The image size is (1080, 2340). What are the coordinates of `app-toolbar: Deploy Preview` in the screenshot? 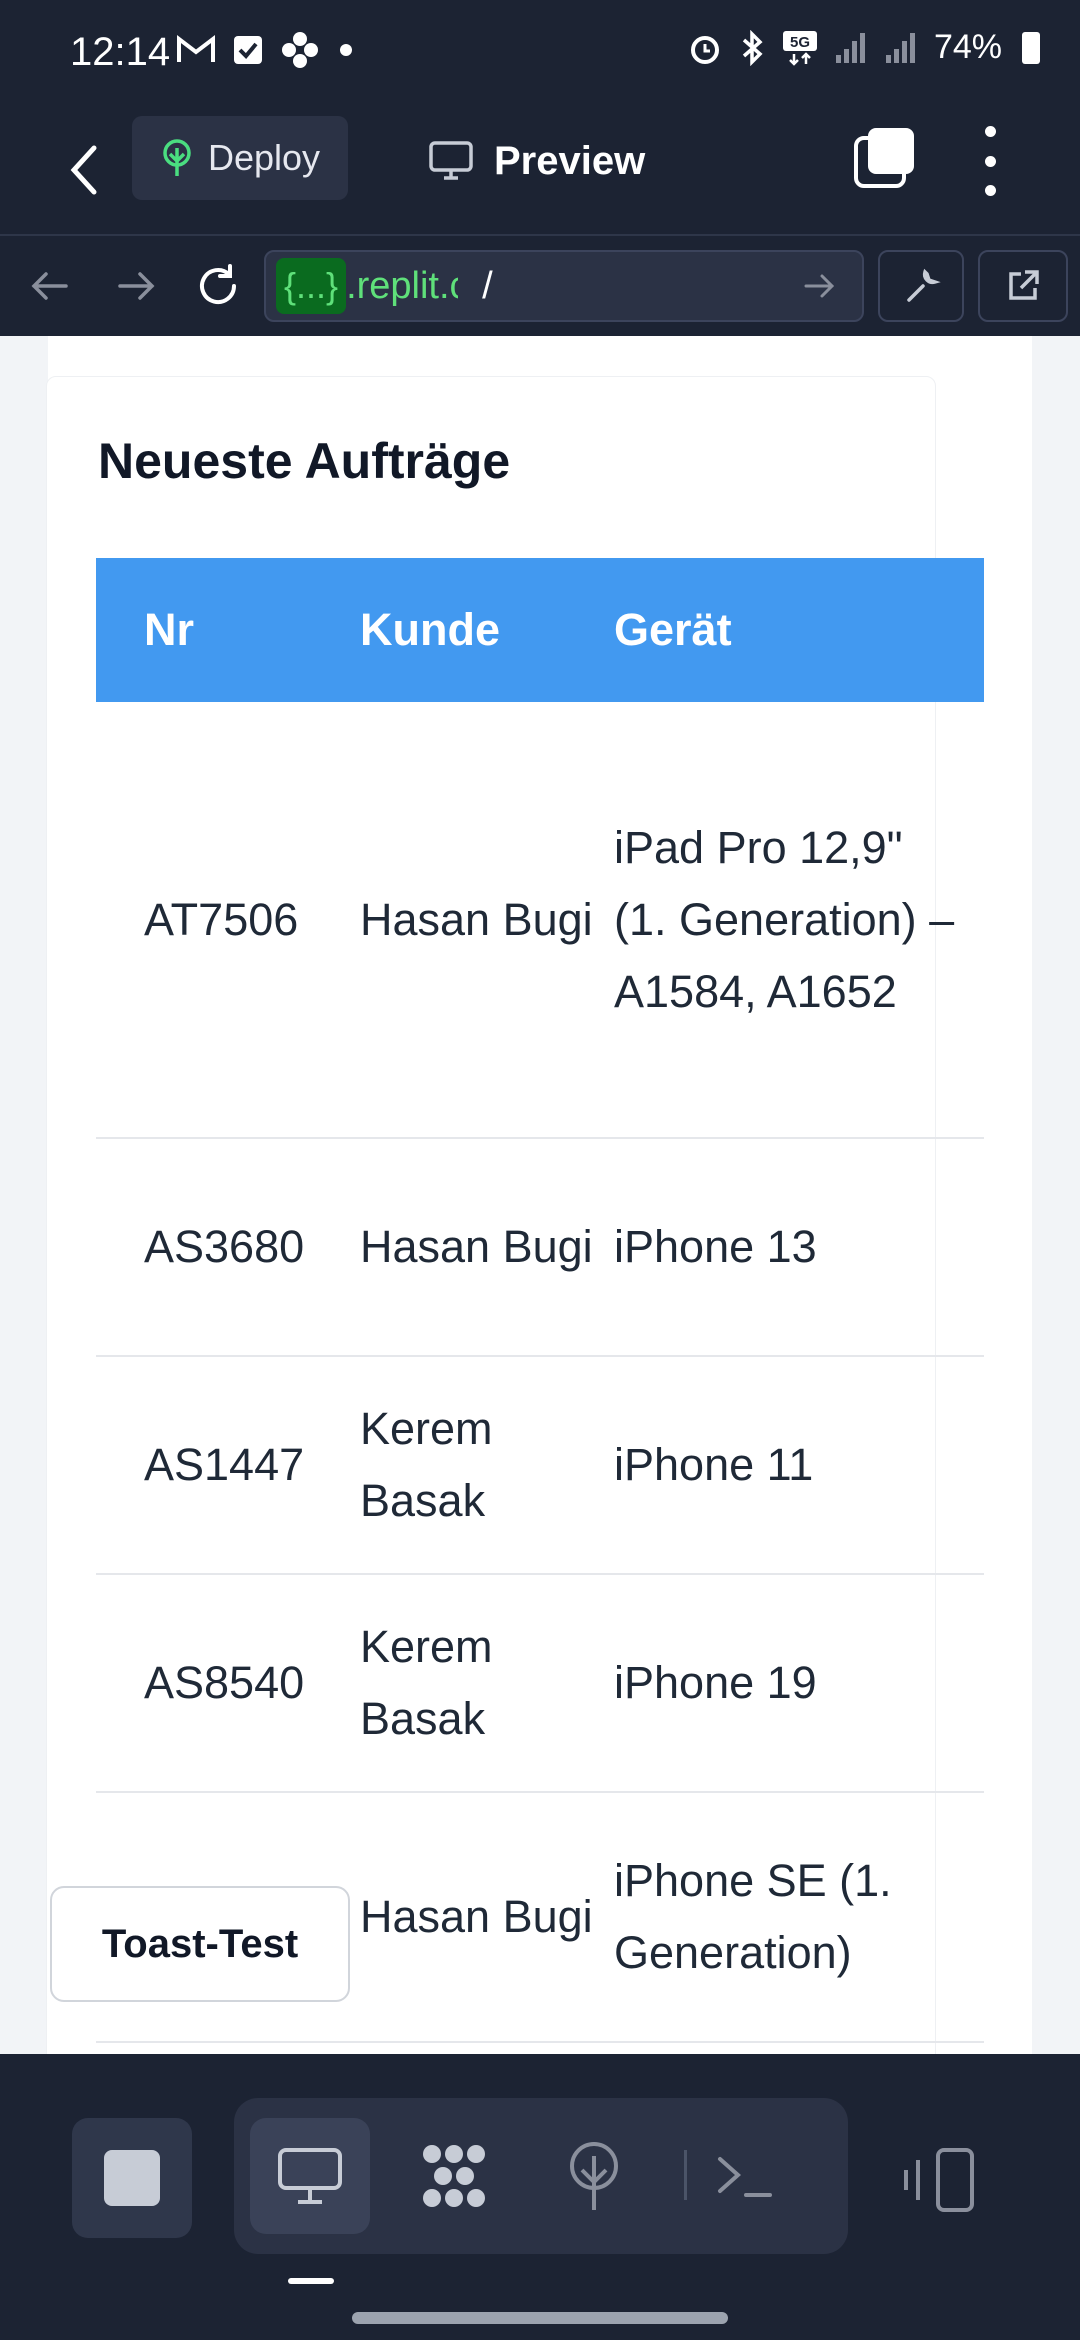 It's located at (540, 169).